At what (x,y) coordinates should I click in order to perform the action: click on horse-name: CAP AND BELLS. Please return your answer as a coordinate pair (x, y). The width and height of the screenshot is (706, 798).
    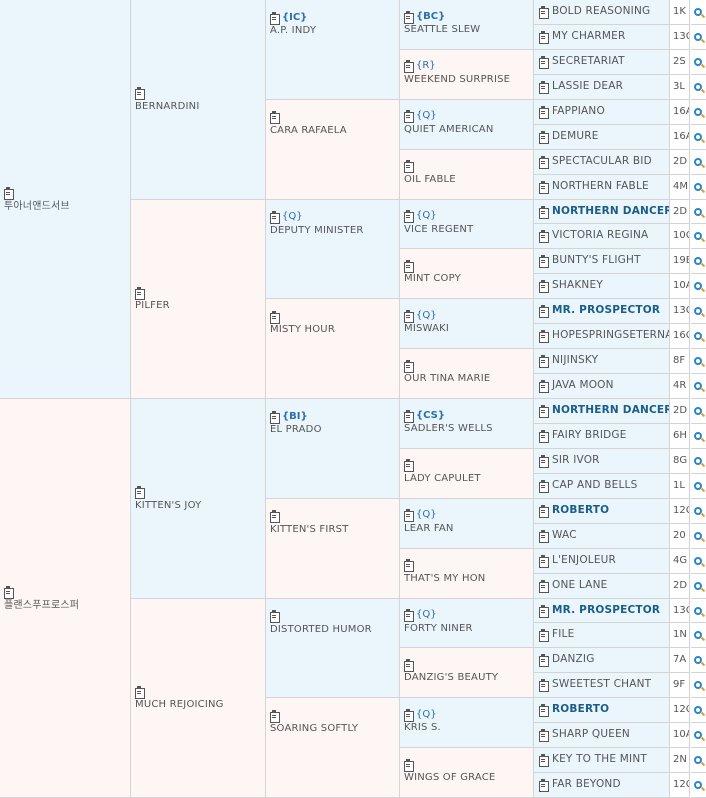
    Looking at the image, I should click on (594, 485).